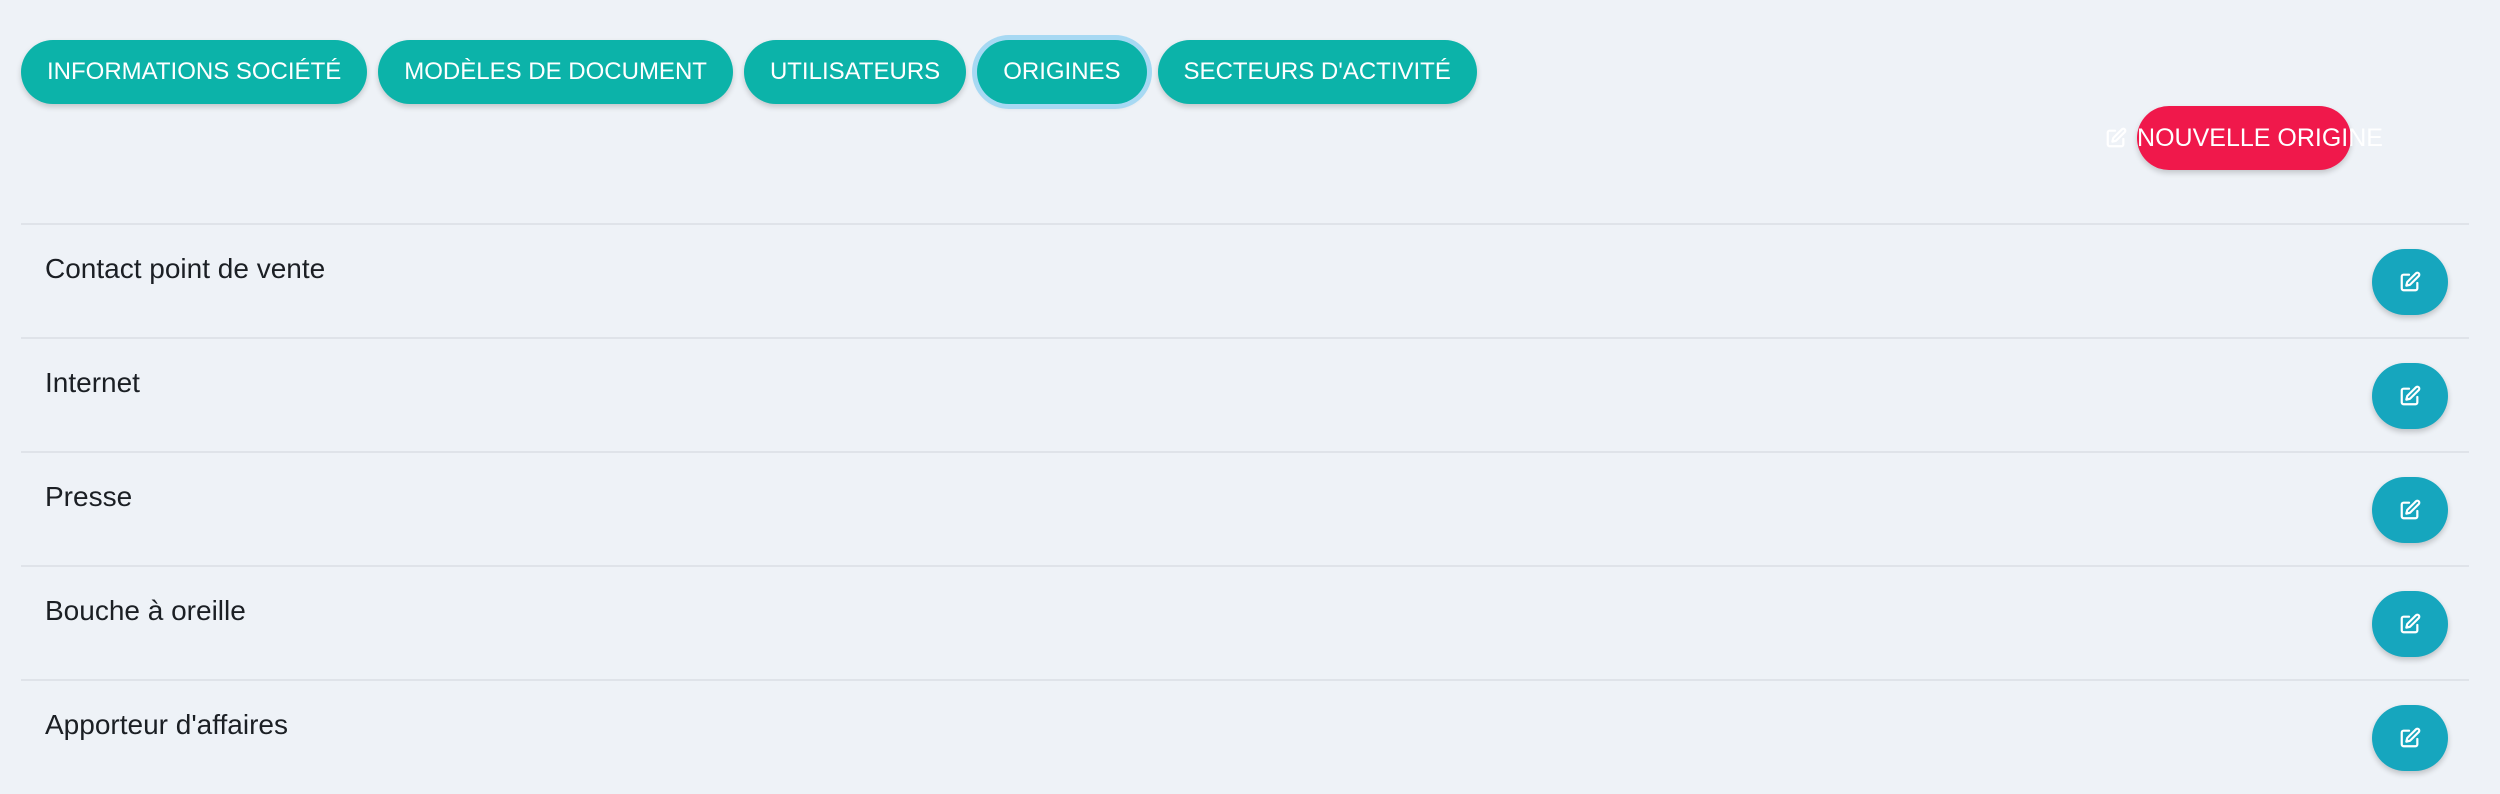 The image size is (2500, 794). I want to click on origin-name: Presse, so click(89, 496).